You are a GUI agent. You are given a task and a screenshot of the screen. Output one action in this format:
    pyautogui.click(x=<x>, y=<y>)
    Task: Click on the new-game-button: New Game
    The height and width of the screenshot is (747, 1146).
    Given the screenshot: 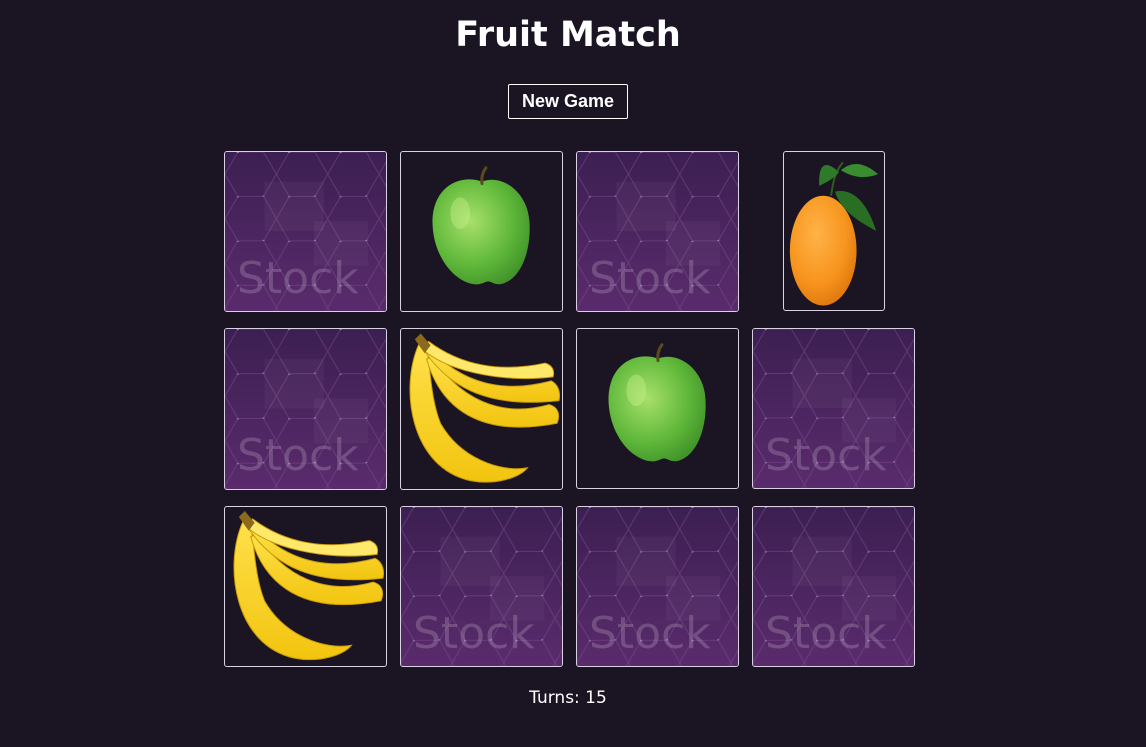 What is the action you would take?
    pyautogui.click(x=568, y=101)
    